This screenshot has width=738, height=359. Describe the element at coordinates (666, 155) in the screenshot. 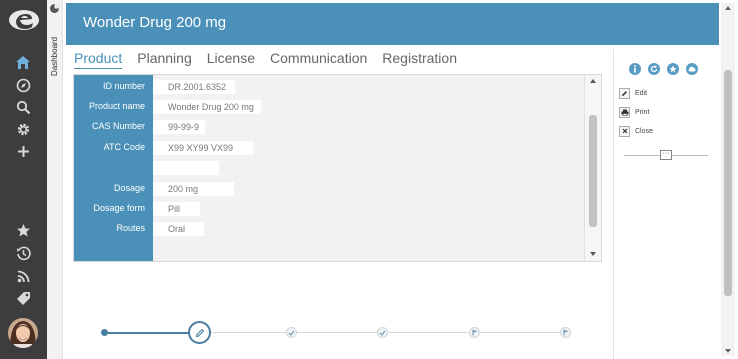

I see `panel-resize-handle: ···` at that location.